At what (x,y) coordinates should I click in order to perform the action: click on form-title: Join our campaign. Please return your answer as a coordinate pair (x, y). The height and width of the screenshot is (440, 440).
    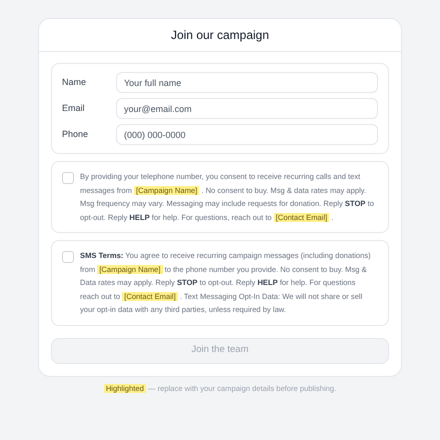
    Looking at the image, I should click on (220, 35).